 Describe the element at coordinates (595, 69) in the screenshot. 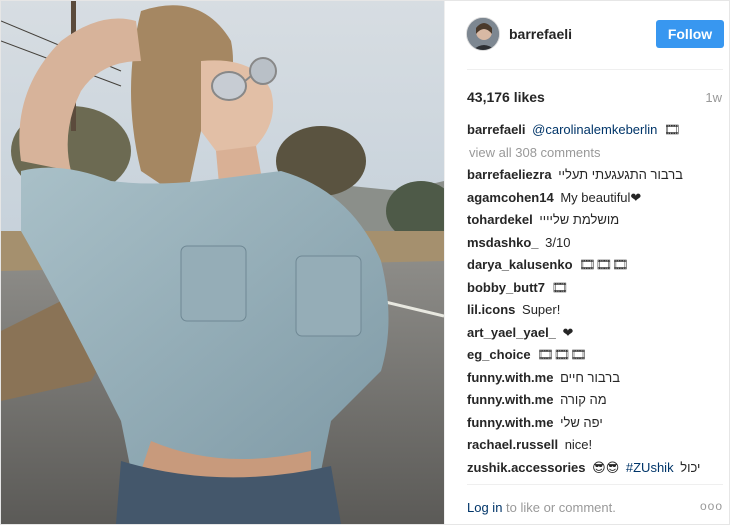

I see `header-divider` at that location.